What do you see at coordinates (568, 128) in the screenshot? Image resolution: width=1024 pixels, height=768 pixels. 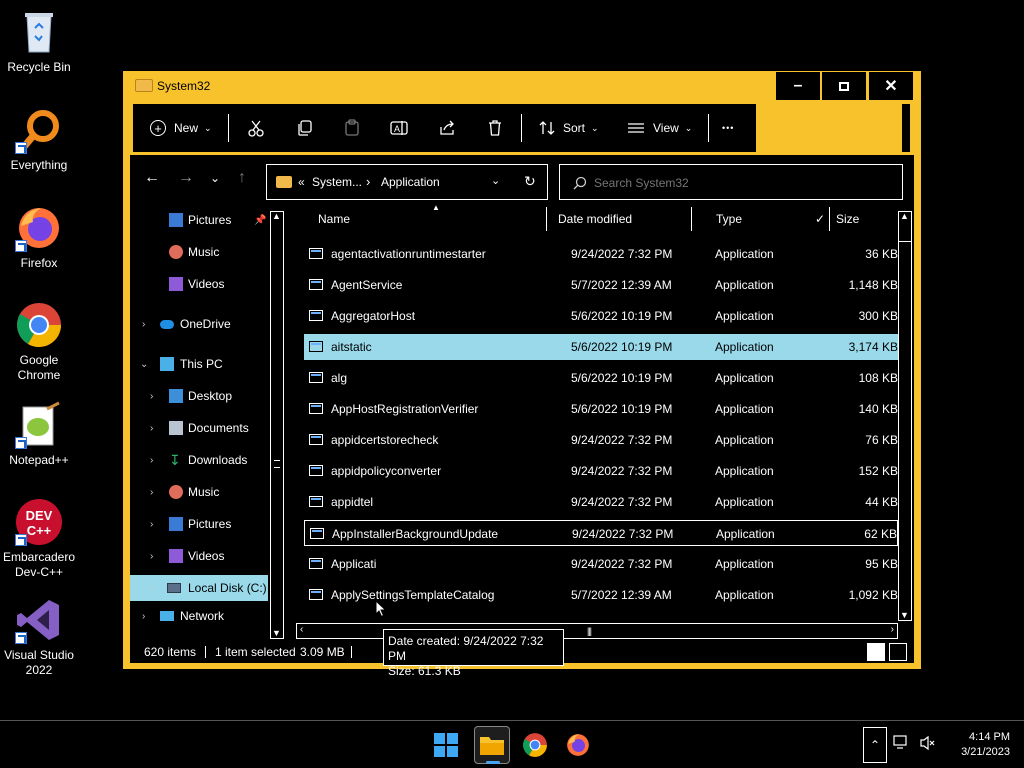 I see `sort-button: Sort ⌄` at bounding box center [568, 128].